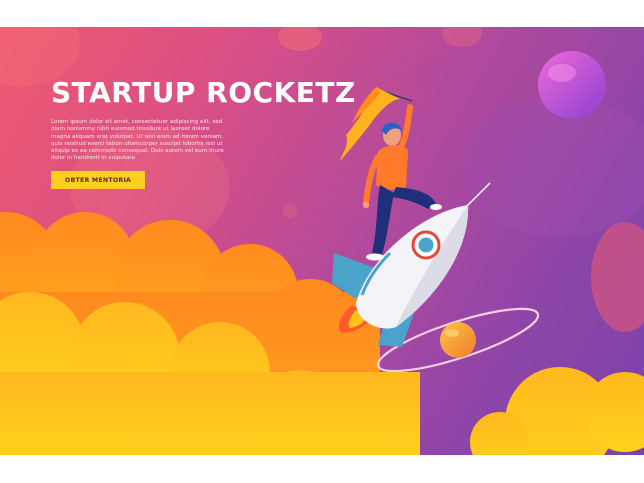 The image size is (644, 483). Describe the element at coordinates (411, 264) in the screenshot. I see `rocket-icon` at that location.